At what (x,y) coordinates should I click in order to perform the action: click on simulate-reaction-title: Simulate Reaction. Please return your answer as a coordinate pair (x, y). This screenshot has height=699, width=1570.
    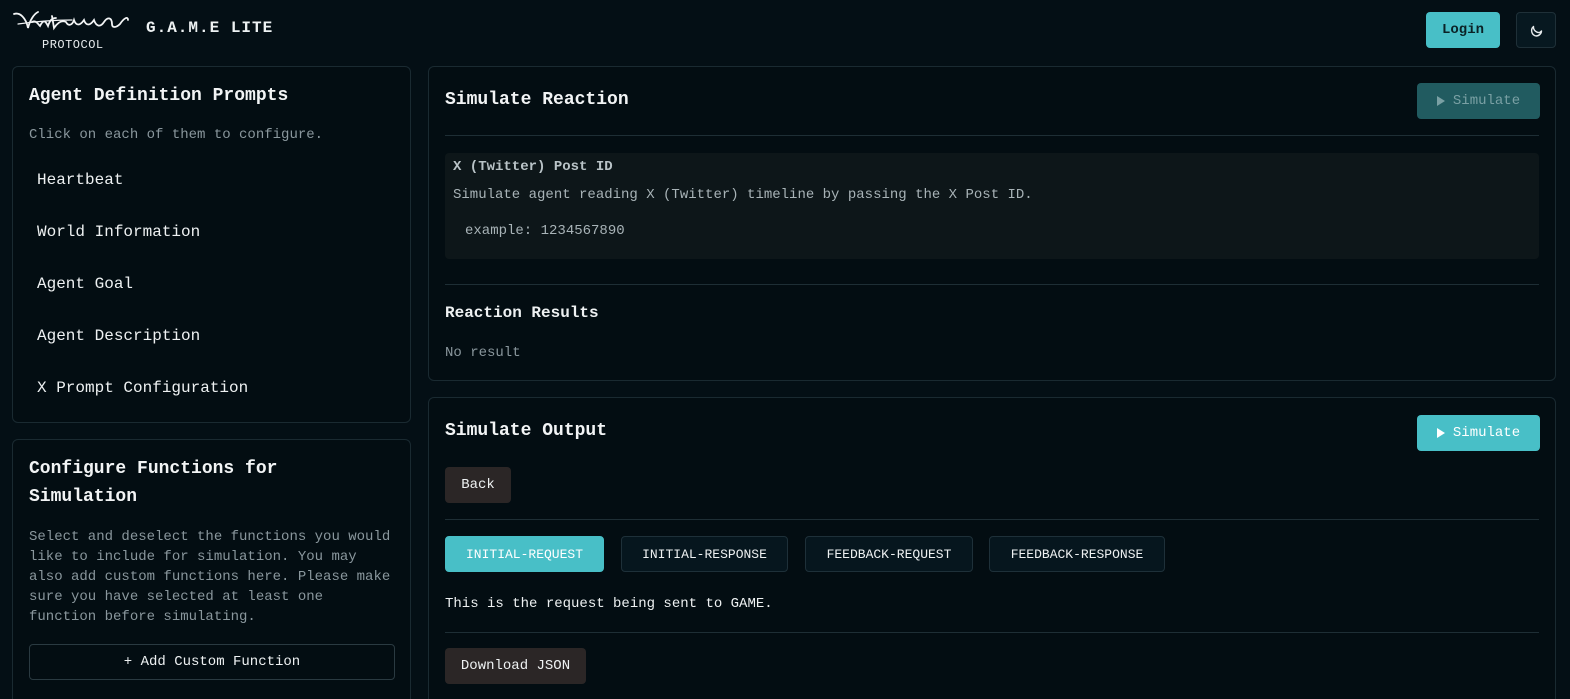
    Looking at the image, I should click on (537, 100).